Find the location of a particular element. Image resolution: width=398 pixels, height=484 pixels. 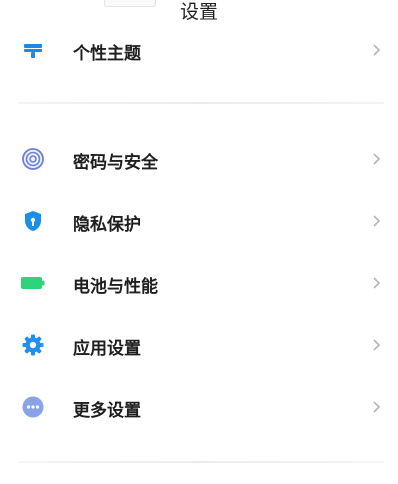

page-title: 设置 is located at coordinates (198, 12).